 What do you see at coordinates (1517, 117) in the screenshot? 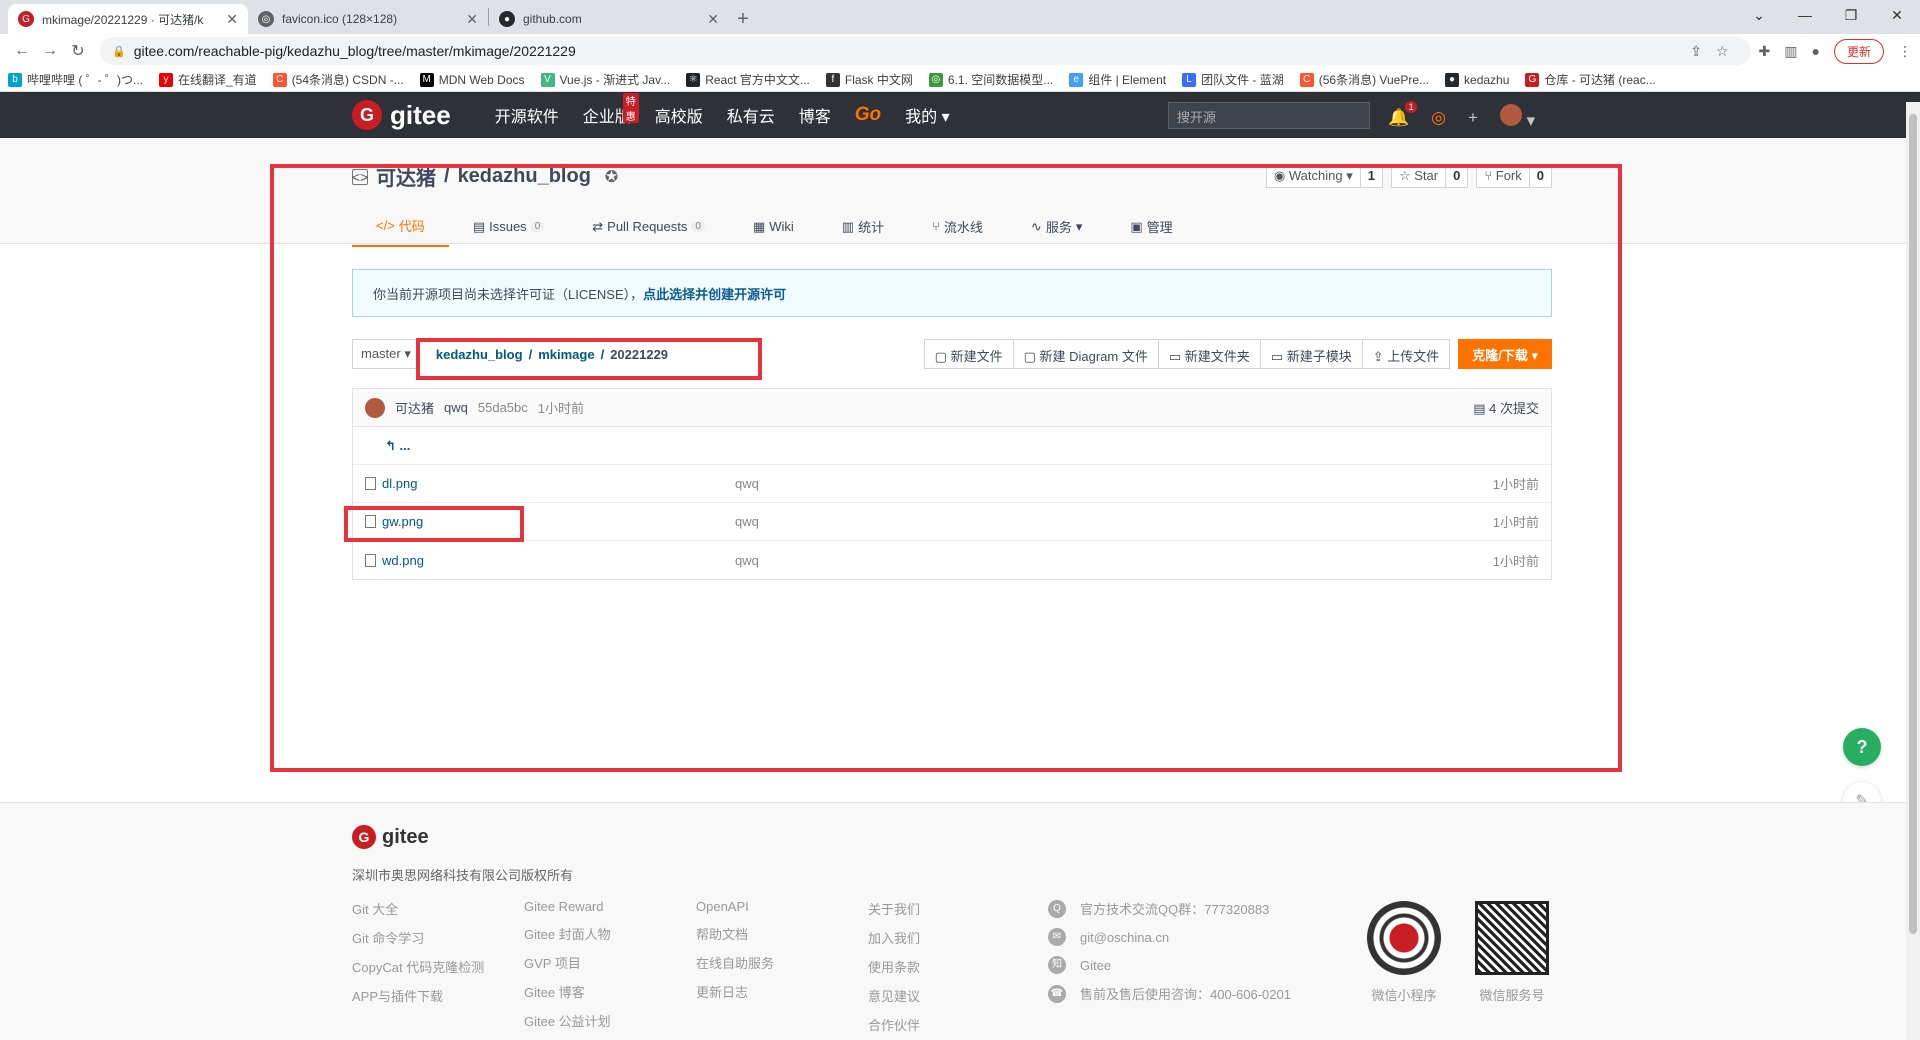
I see `avatar-menu: ▾` at bounding box center [1517, 117].